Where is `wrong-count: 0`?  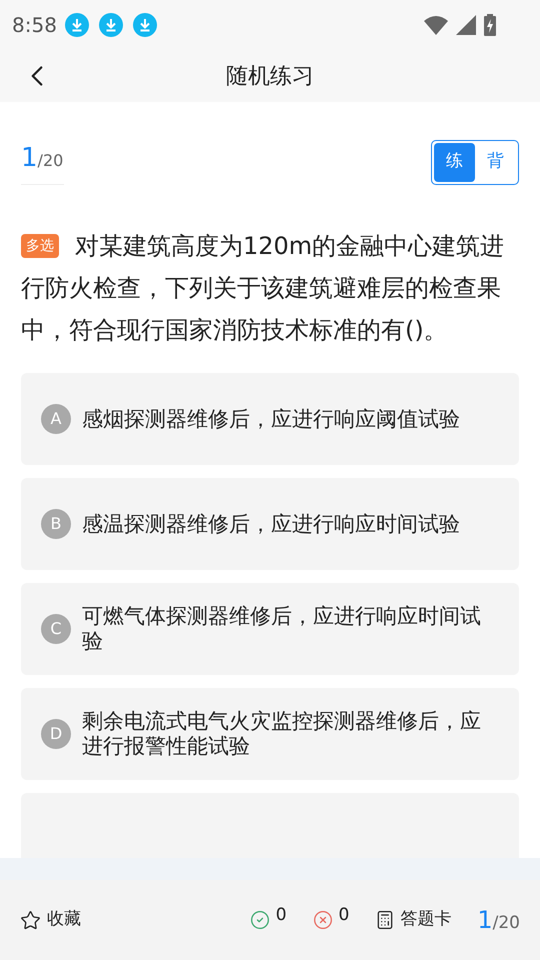
wrong-count: 0 is located at coordinates (344, 916).